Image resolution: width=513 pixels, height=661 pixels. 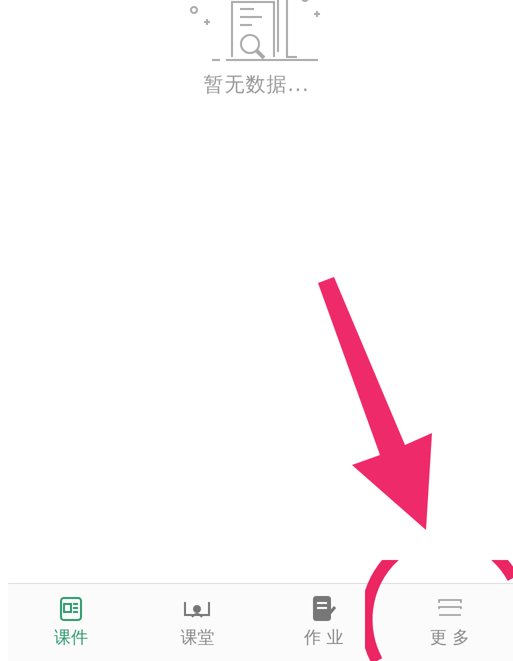 I want to click on tab: 作 业, so click(x=323, y=622).